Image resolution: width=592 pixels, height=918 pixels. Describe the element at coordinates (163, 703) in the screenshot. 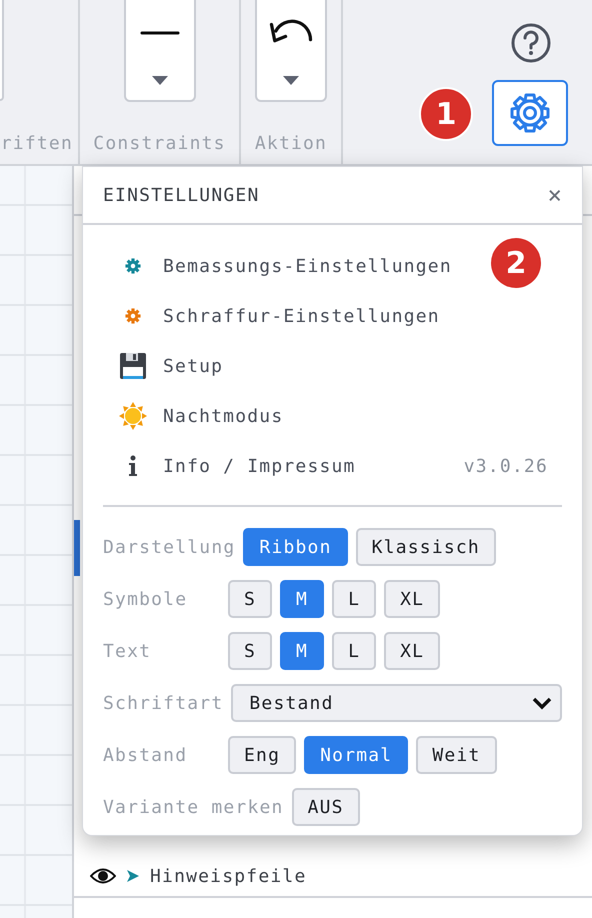

I see `setting-label: Schriftart` at that location.